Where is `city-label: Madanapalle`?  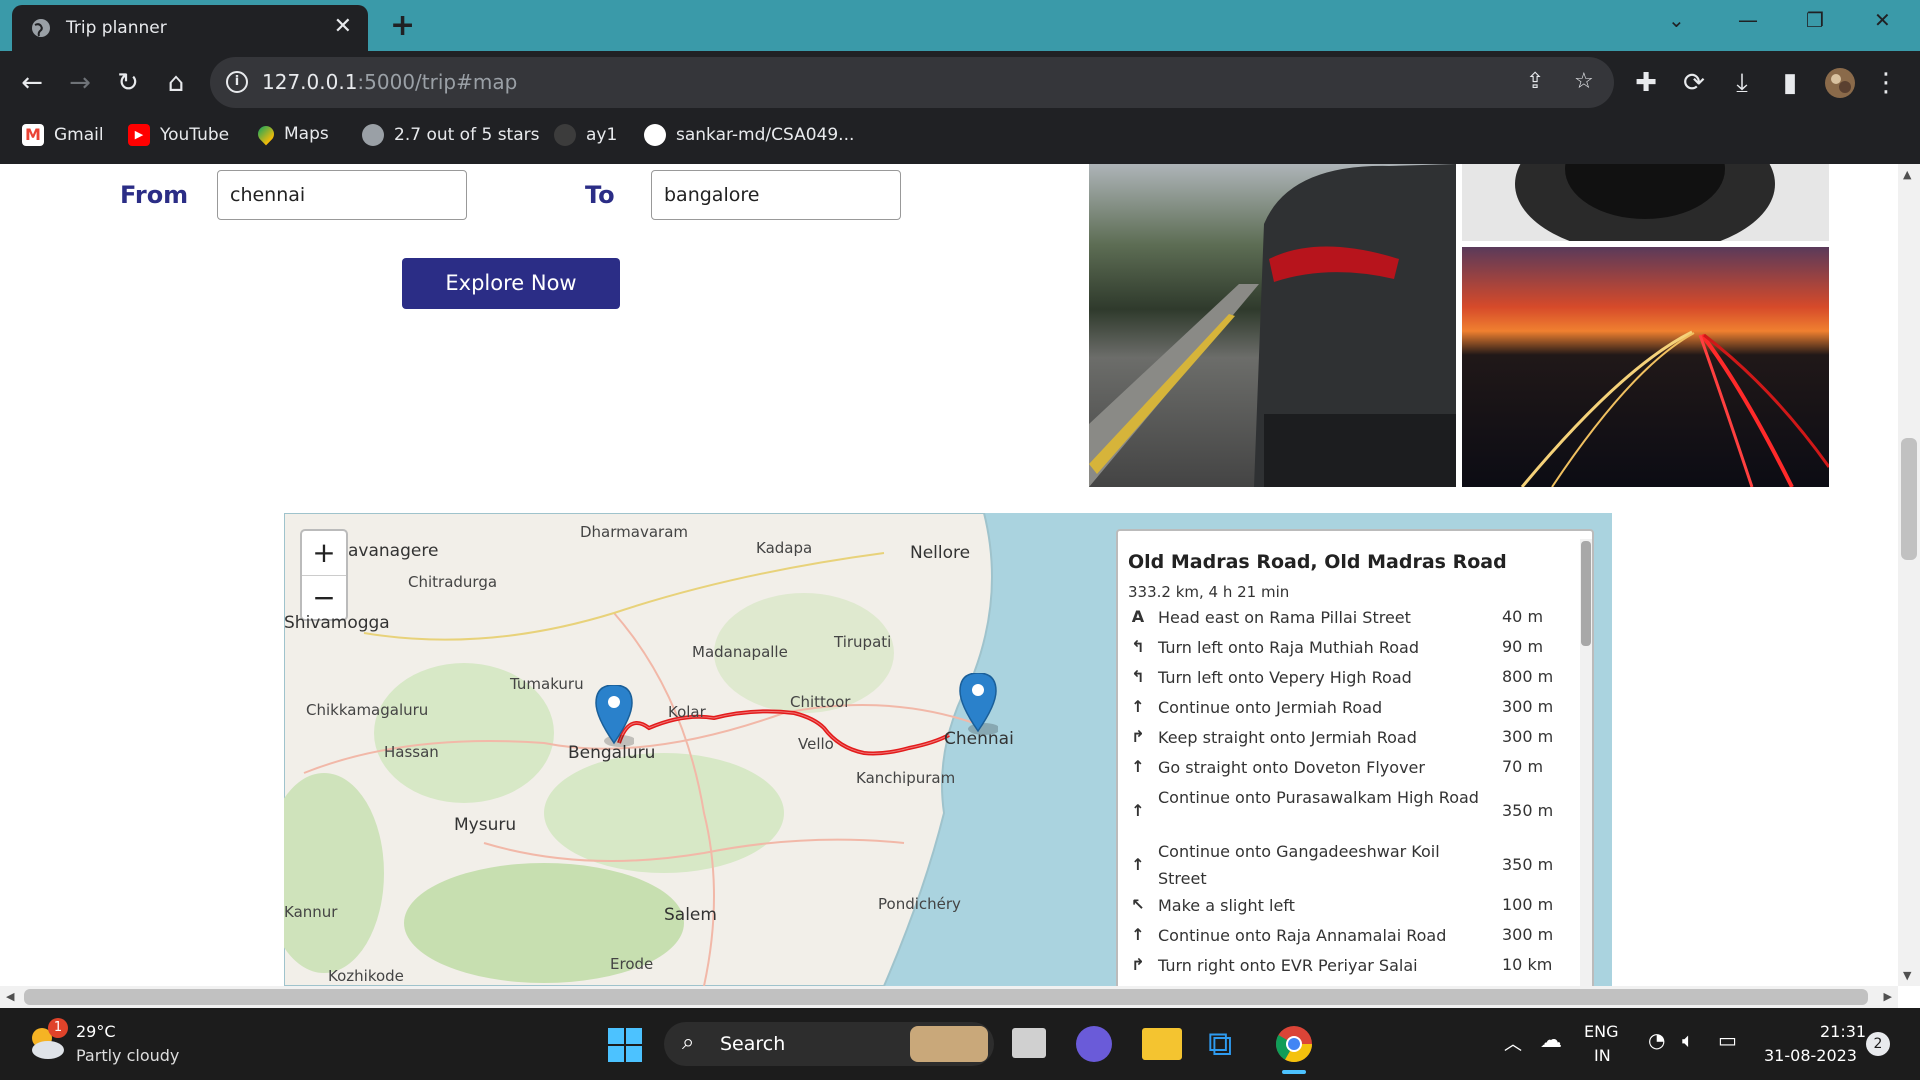
city-label: Madanapalle is located at coordinates (740, 652).